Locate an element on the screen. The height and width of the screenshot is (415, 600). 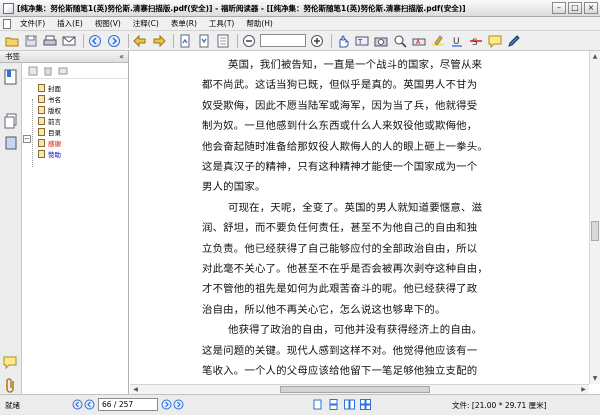
bookmark-item: 感谢 is located at coordinates (49, 143).